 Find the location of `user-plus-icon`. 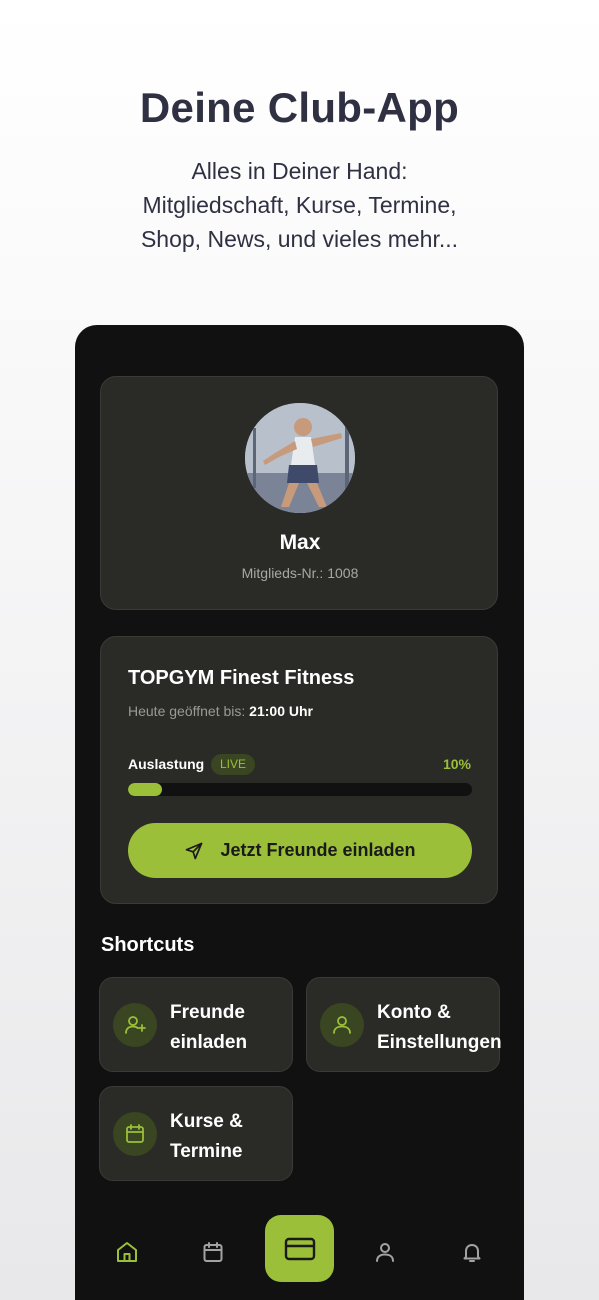

user-plus-icon is located at coordinates (135, 1025).